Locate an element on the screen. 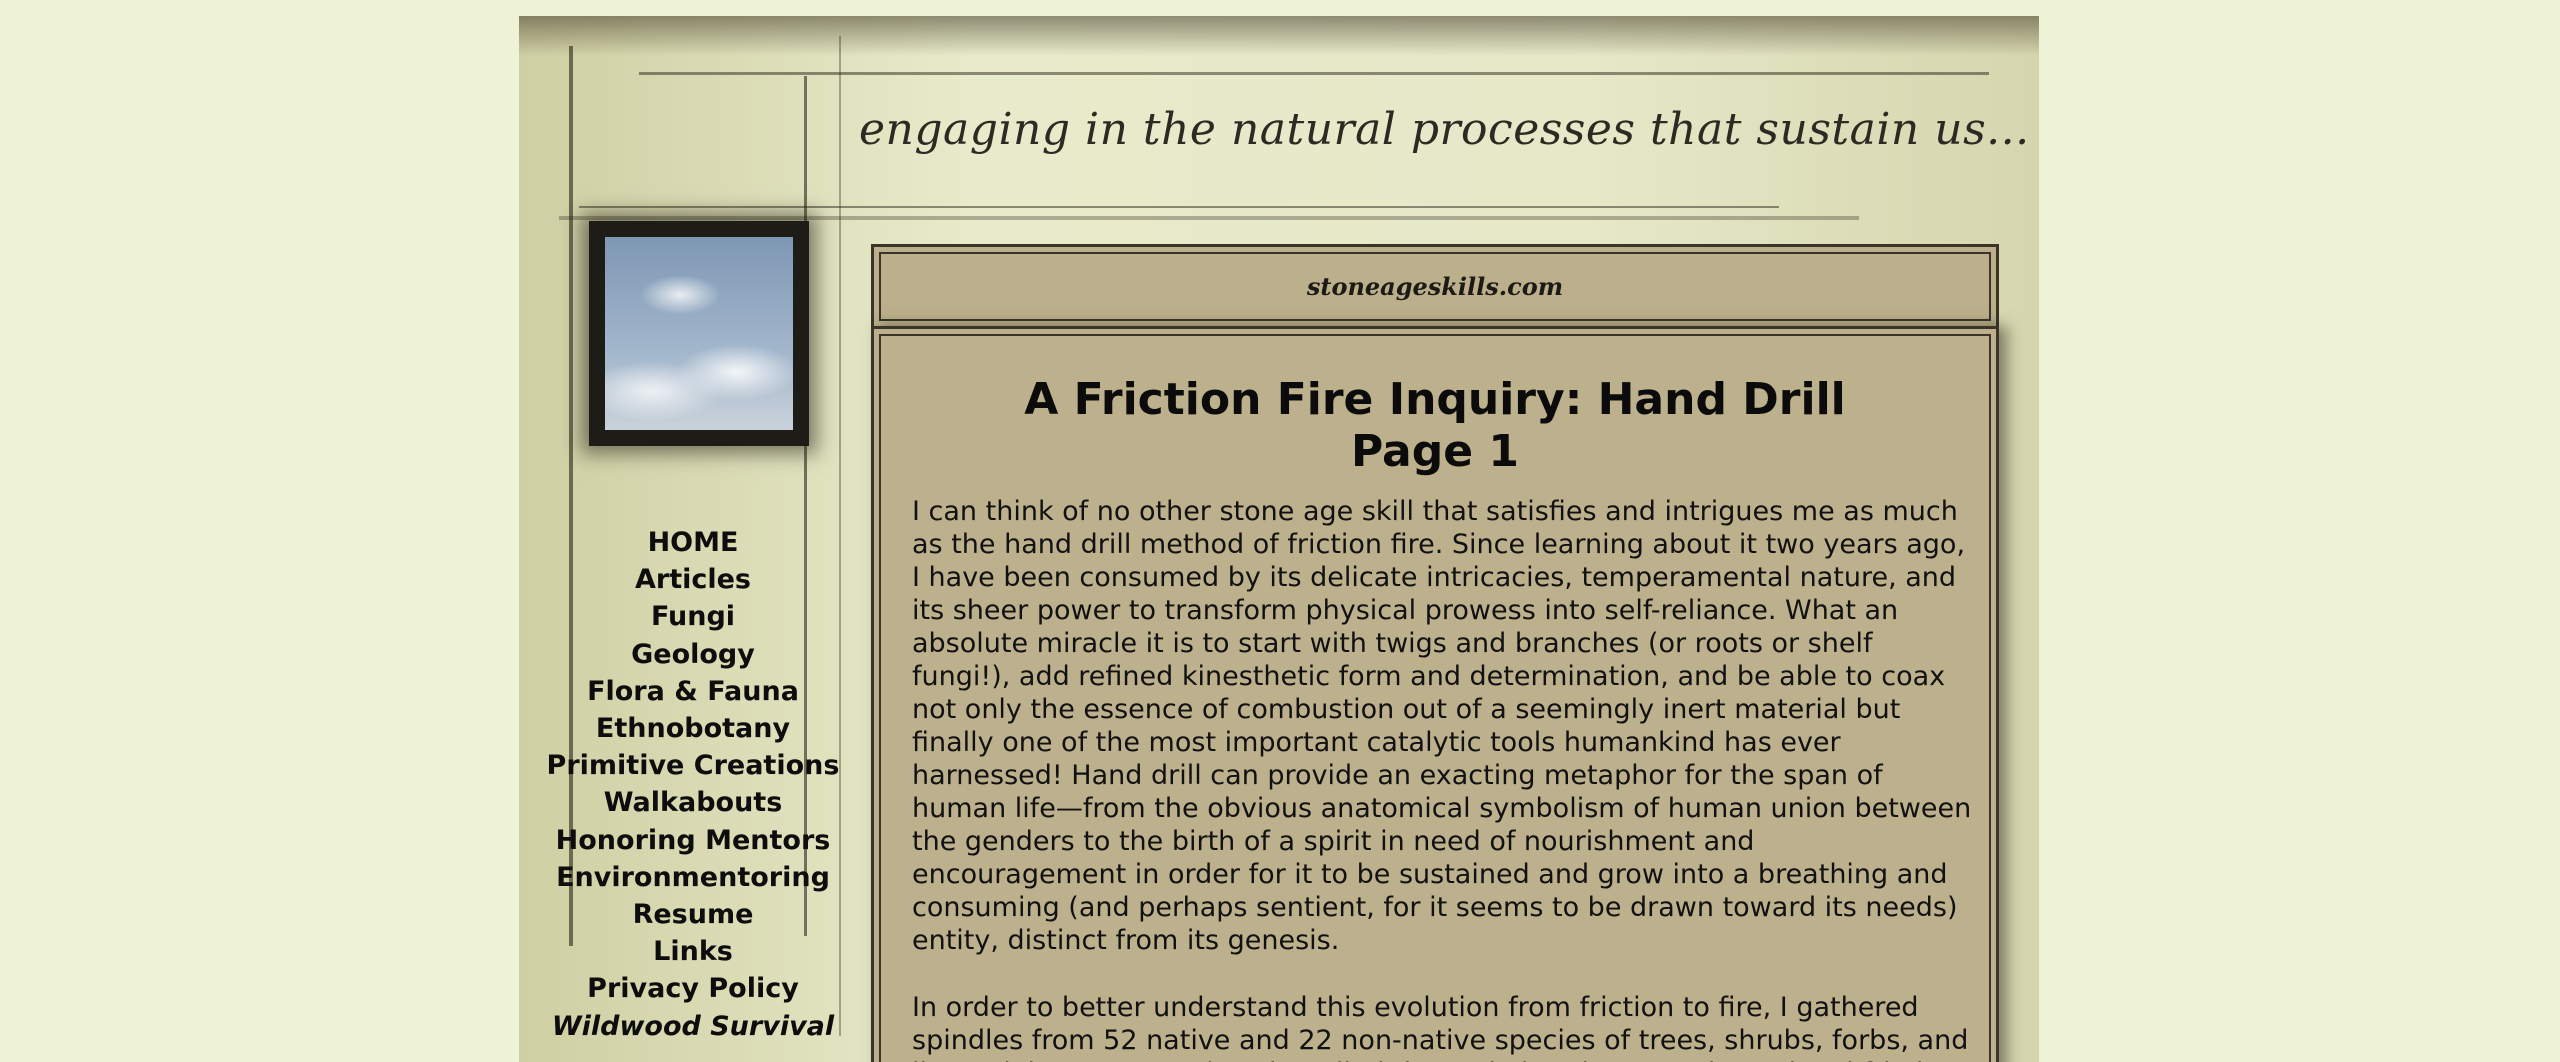  nav-link-primitive-creations: Primitive Creations is located at coordinates (693, 765).